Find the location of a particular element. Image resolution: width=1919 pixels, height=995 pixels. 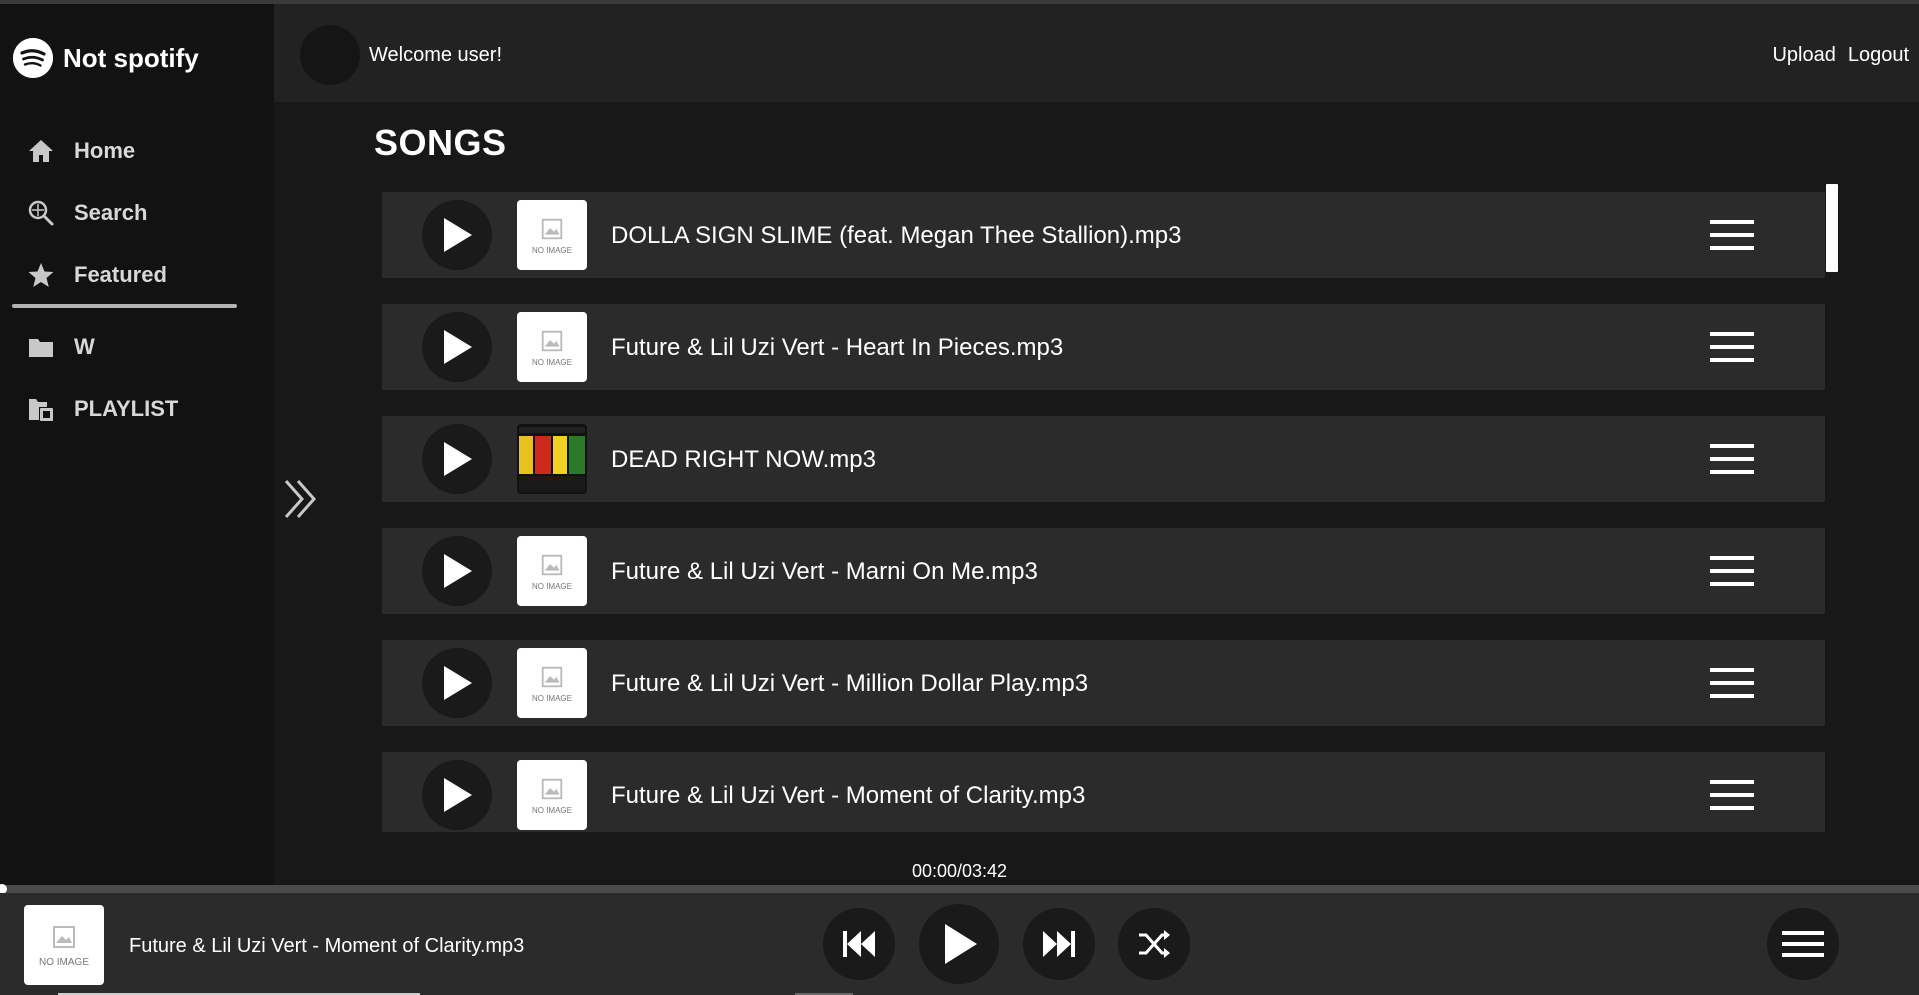

folder-icon is located at coordinates (41, 347).